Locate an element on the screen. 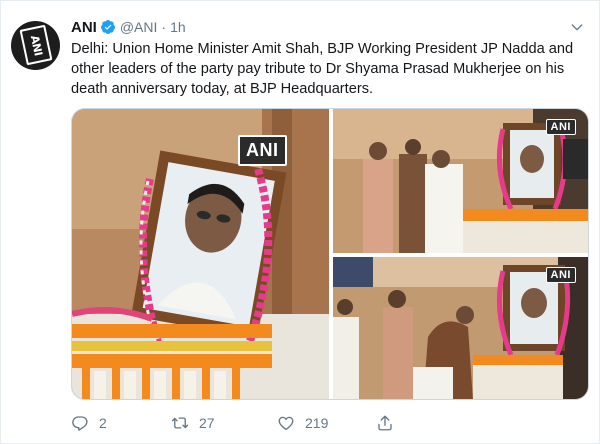 The width and height of the screenshot is (600, 444). share-button is located at coordinates (390, 423).